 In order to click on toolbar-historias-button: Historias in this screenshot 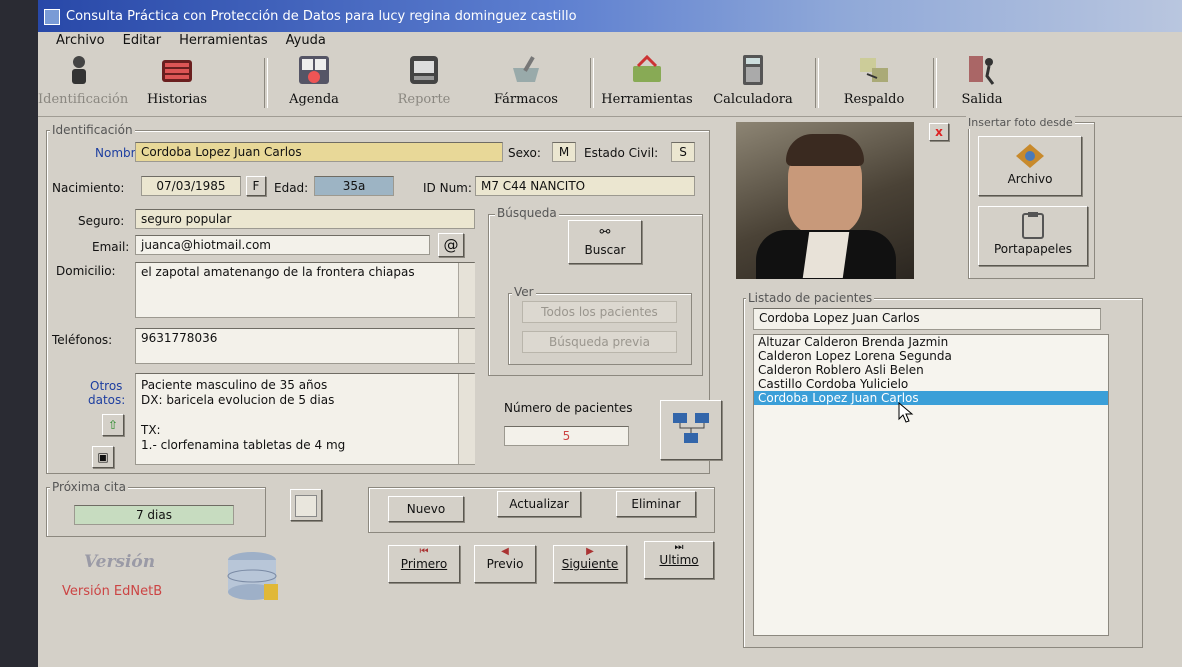, I will do `click(177, 83)`.